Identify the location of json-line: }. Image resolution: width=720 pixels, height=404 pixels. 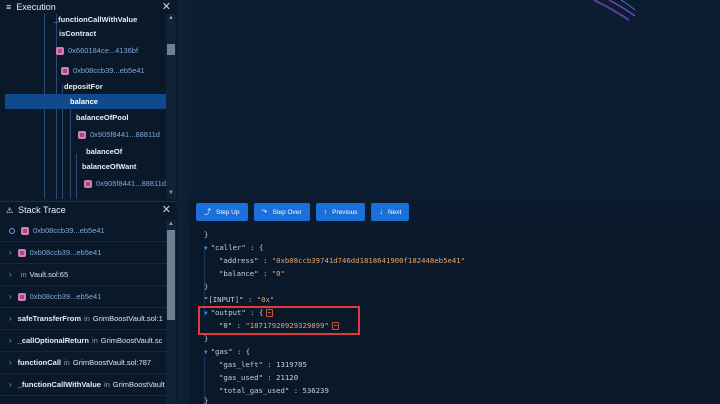
(206, 235).